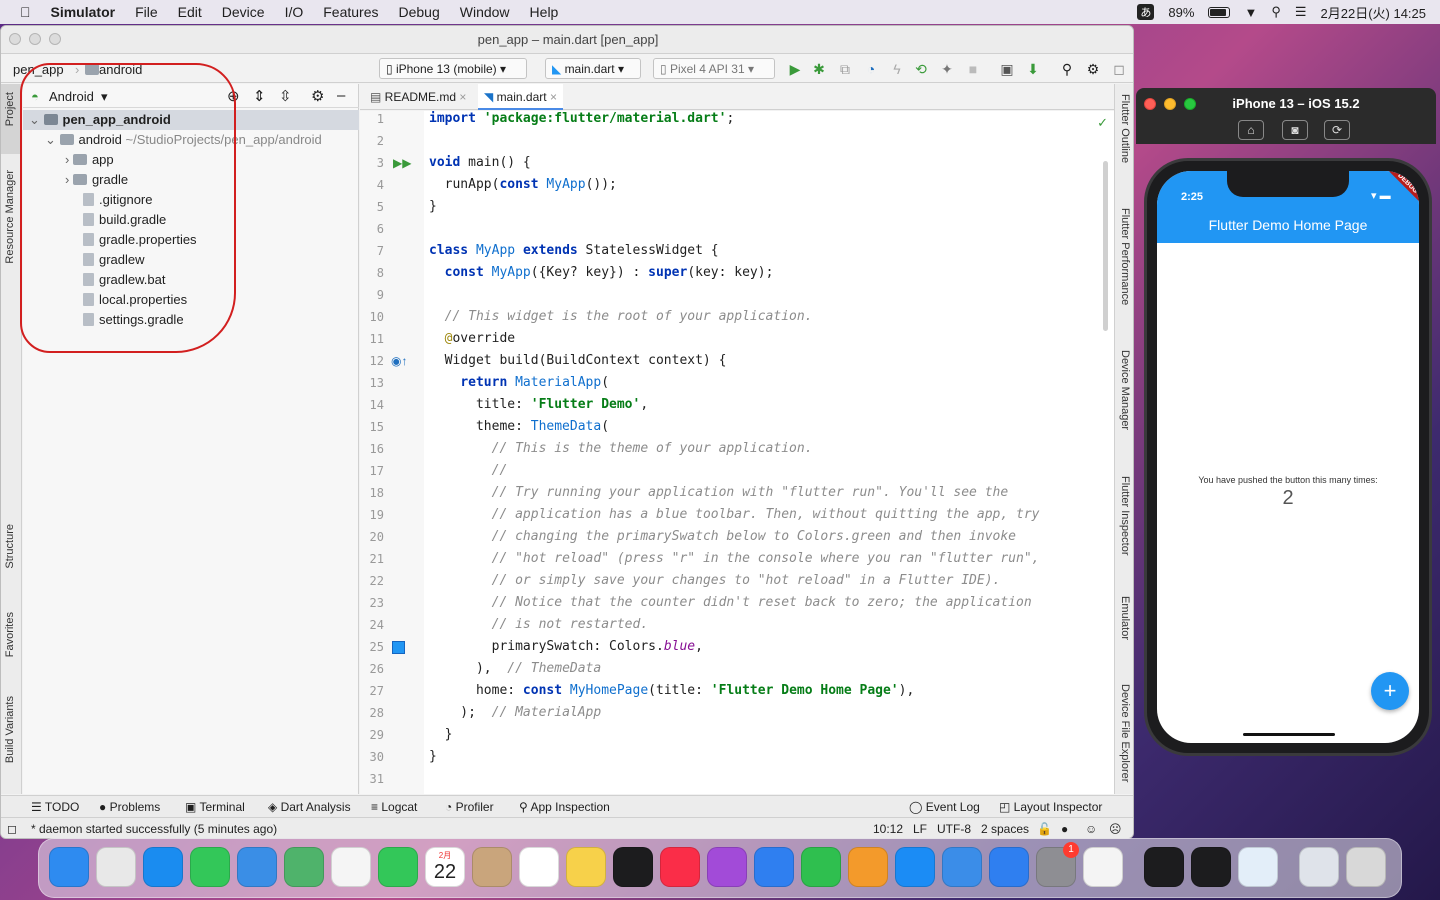 This screenshot has width=1440, height=900. Describe the element at coordinates (485, 12) in the screenshot. I see `menu-window: Window` at that location.